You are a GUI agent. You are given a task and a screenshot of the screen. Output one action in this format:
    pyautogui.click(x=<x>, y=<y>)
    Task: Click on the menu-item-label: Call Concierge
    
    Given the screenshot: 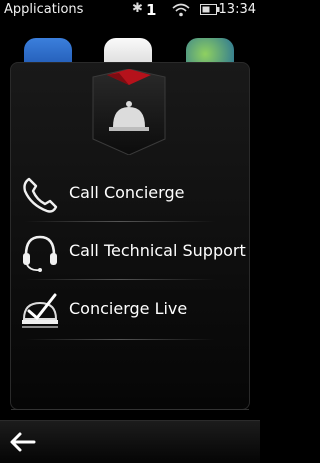 What is the action you would take?
    pyautogui.click(x=127, y=192)
    